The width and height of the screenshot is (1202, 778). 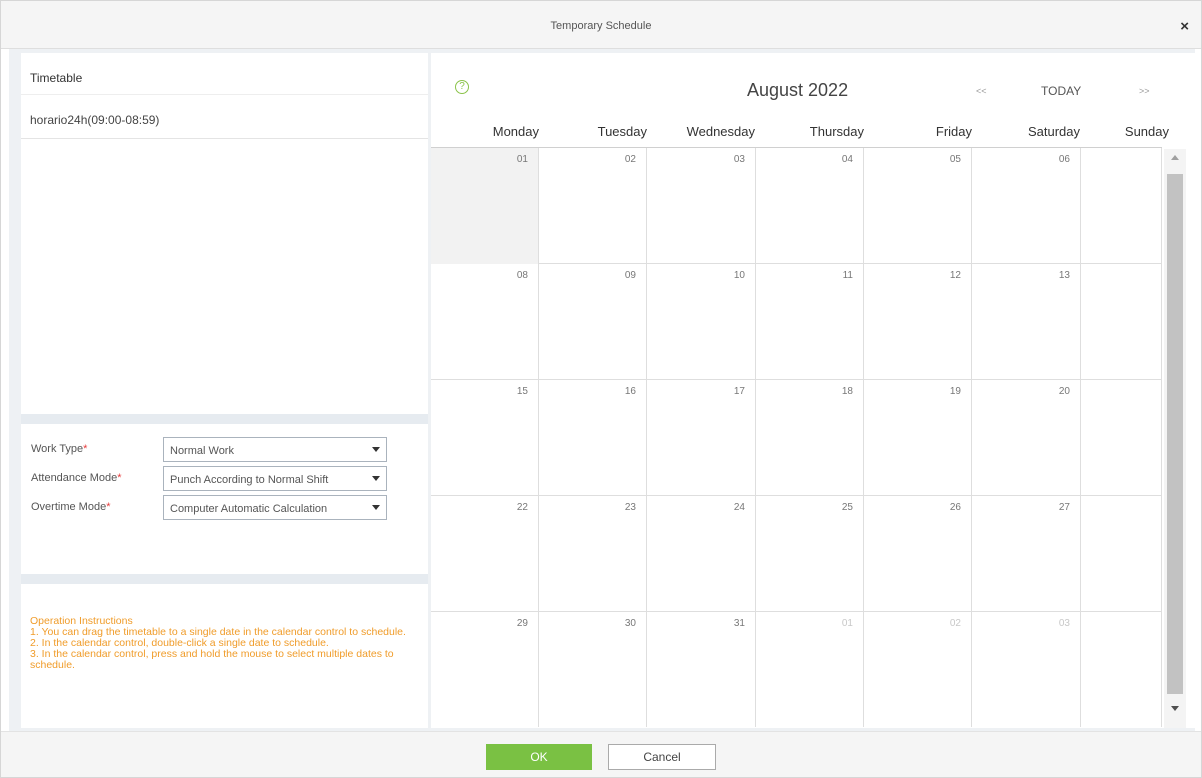 What do you see at coordinates (71, 507) in the screenshot?
I see `overtime-mode-label: Overtime Mode*` at bounding box center [71, 507].